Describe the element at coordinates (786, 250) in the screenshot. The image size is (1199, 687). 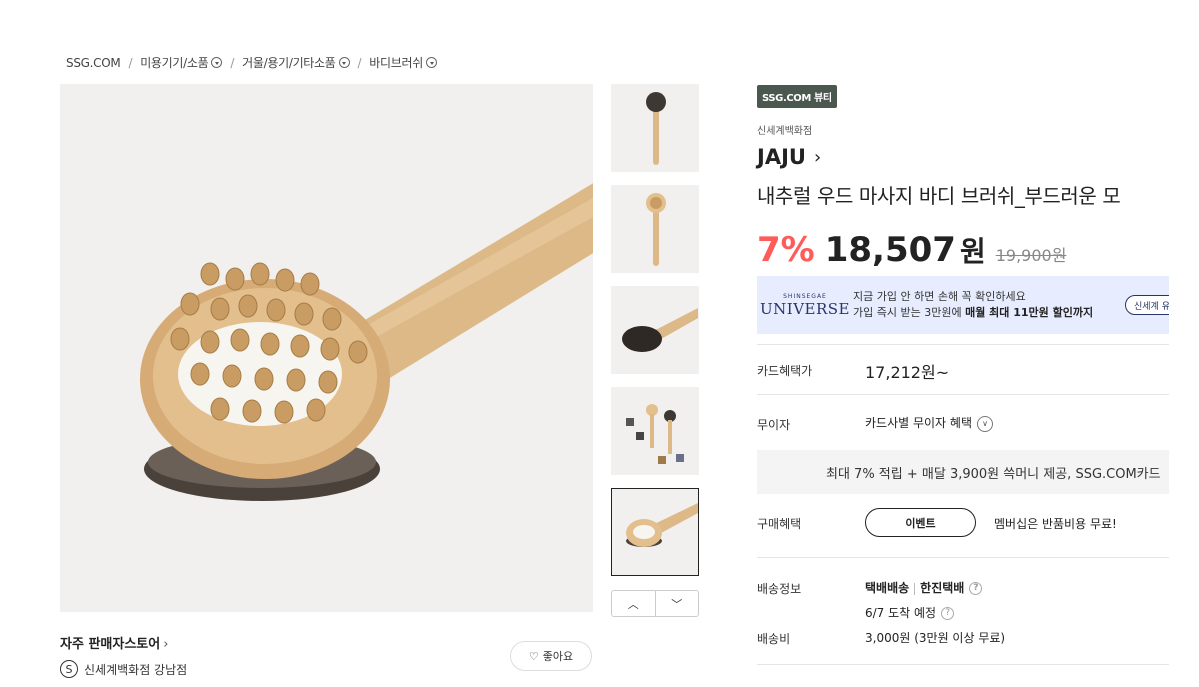
I see `discount-rate: 7%` at that location.